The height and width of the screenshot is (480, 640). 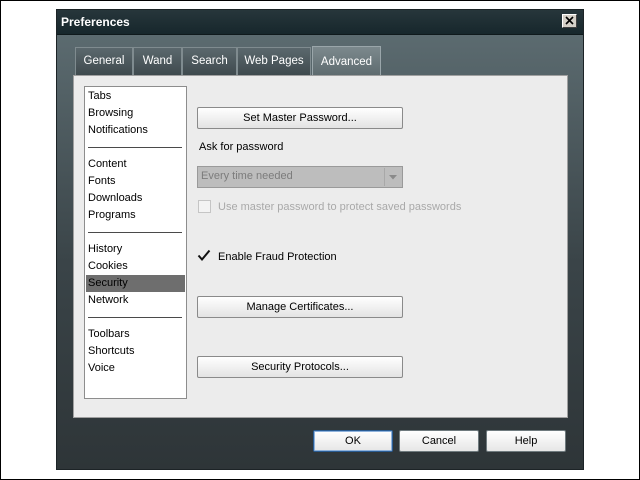 I want to click on window-title: Preferences, so click(x=95, y=22).